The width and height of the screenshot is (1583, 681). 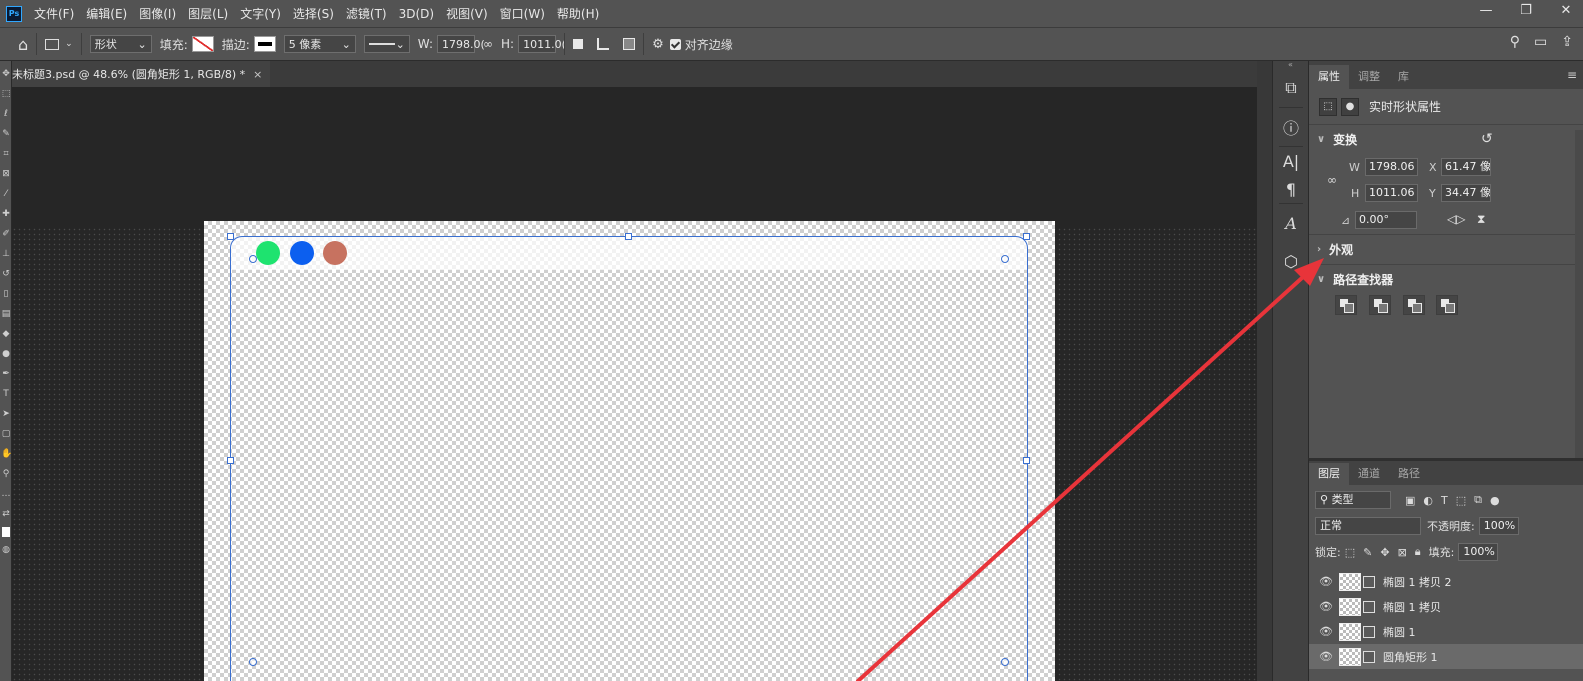 What do you see at coordinates (1540, 42) in the screenshot?
I see `workspace-icon: ▭` at bounding box center [1540, 42].